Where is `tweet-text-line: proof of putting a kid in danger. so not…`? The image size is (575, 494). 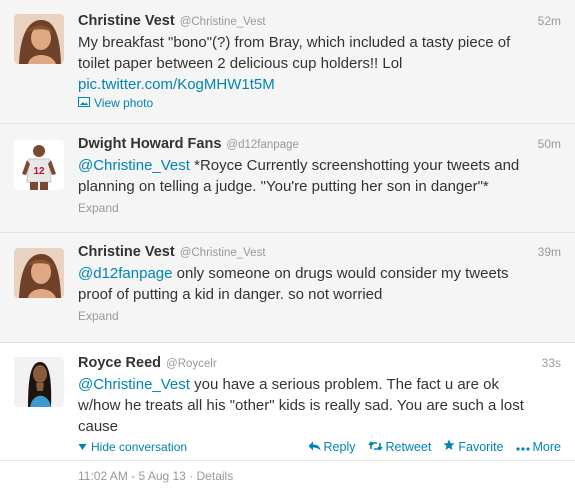 tweet-text-line: proof of putting a kid in danger. so not… is located at coordinates (230, 294).